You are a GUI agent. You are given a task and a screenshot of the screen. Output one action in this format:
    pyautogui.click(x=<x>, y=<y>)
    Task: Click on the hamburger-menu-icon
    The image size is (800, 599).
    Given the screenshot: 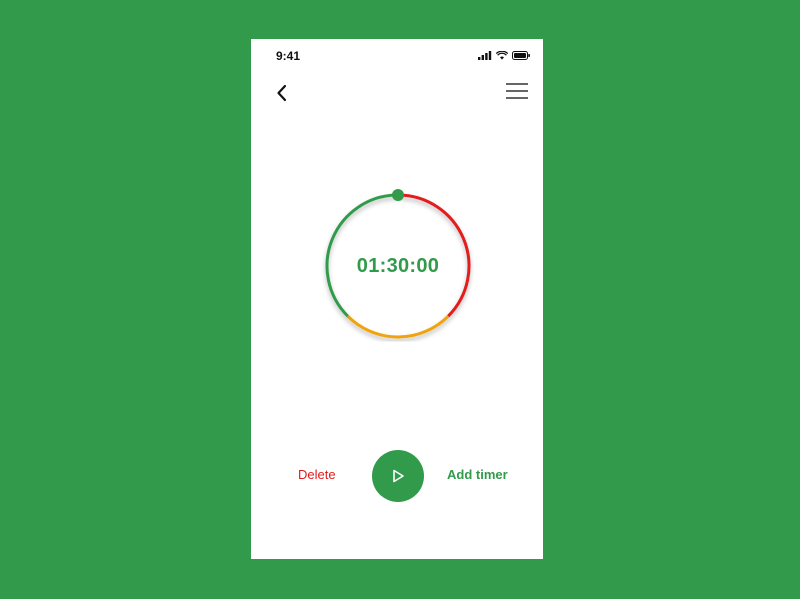 What is the action you would take?
    pyautogui.click(x=517, y=91)
    